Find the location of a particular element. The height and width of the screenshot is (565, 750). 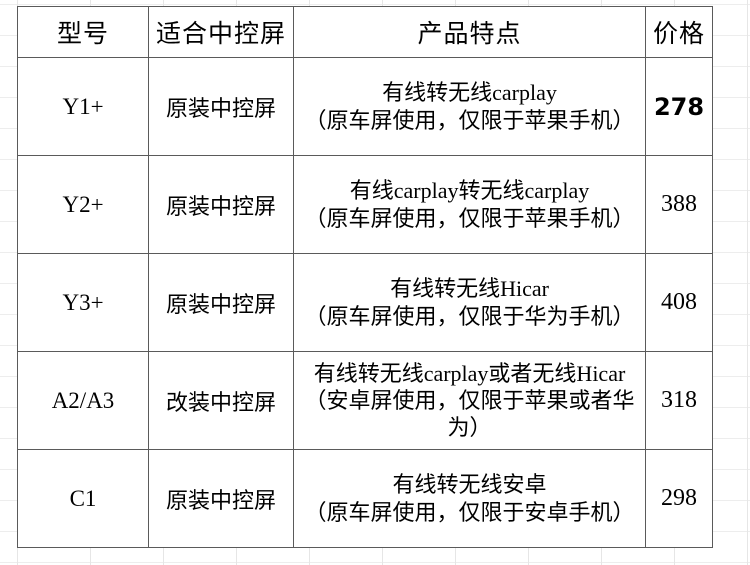

feature-line-primary: 有线转无线安卓 is located at coordinates (469, 485).